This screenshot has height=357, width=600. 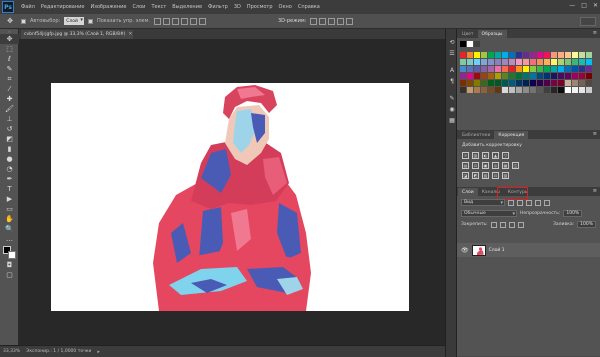 I want to click on roll-3d-icon, so click(x=323, y=21).